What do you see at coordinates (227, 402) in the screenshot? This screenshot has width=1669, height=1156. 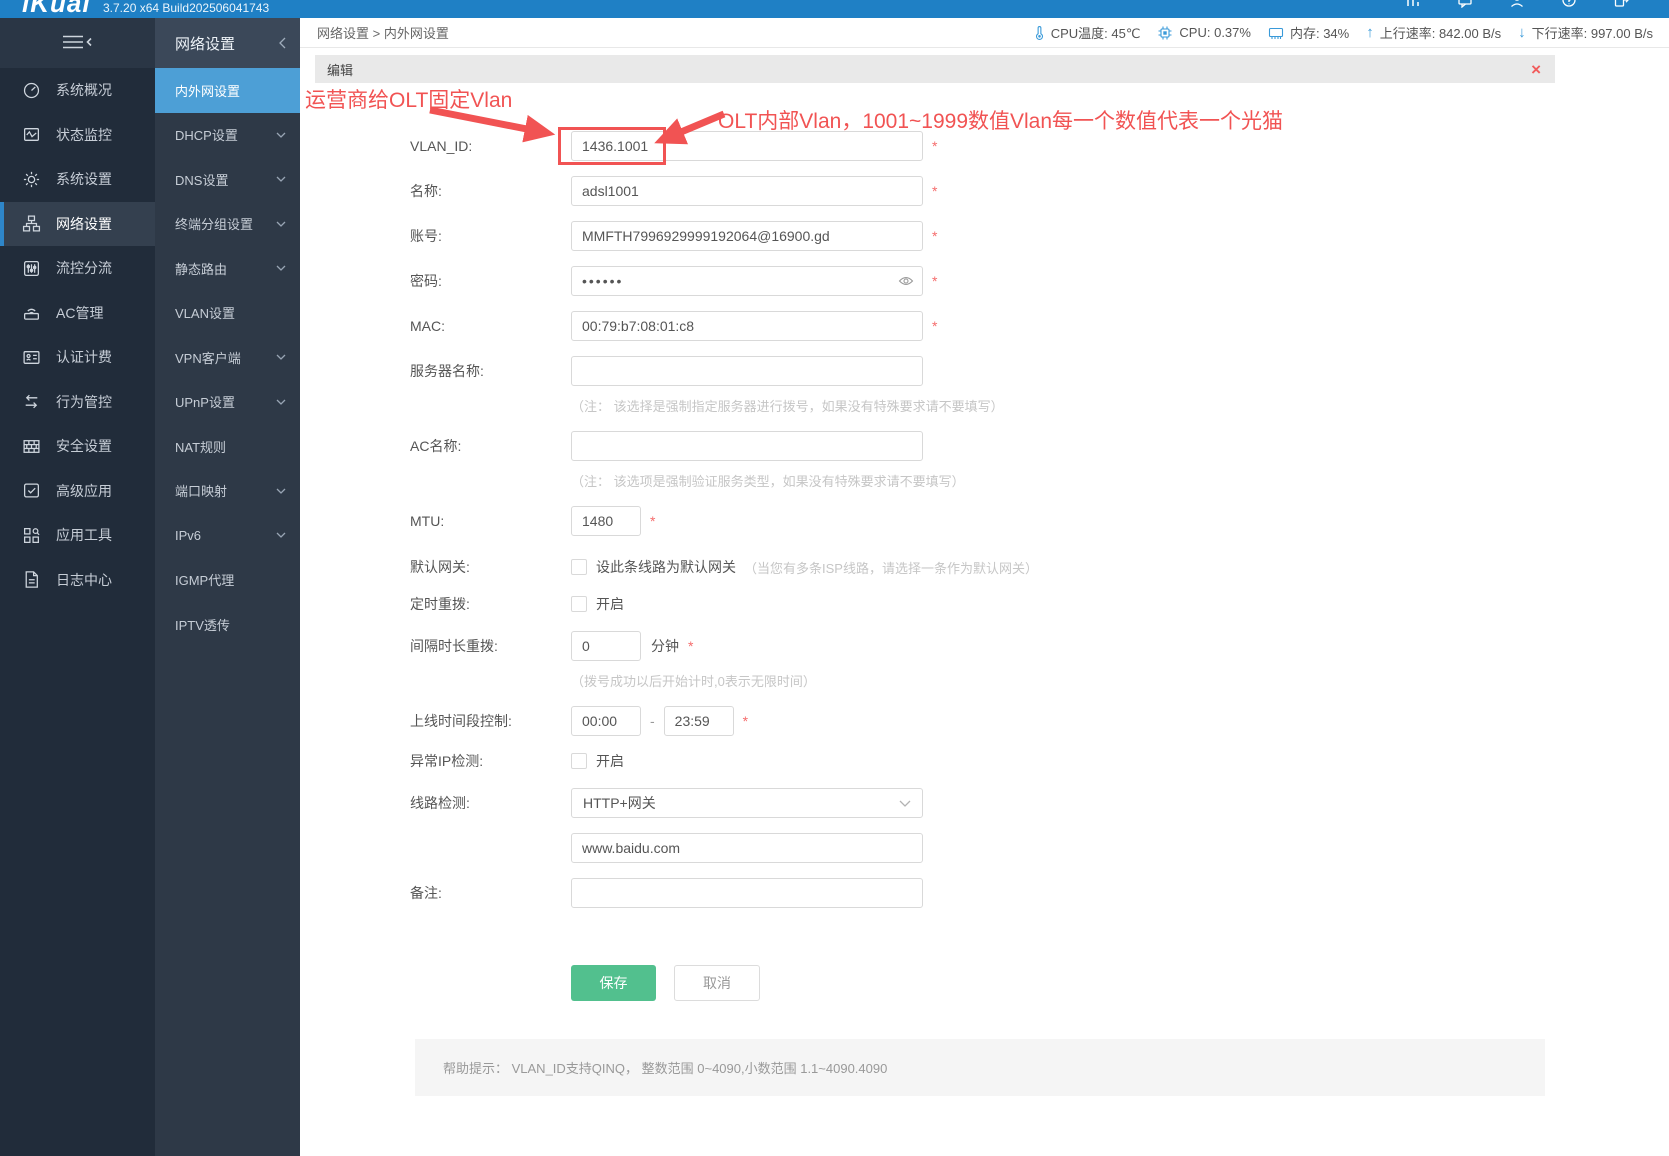 I see `submenu-item-upnp: UPnP设置` at bounding box center [227, 402].